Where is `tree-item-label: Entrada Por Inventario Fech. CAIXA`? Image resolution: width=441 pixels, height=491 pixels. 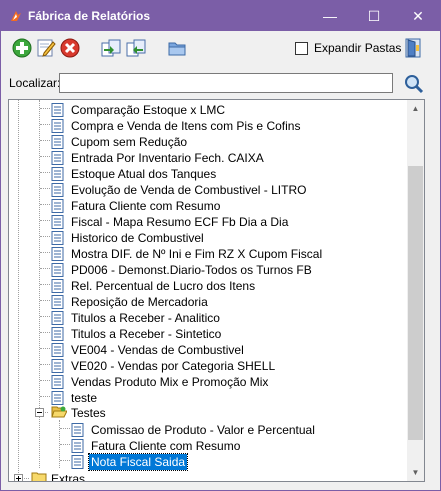 tree-item-label: Entrada Por Inventario Fech. CAIXA is located at coordinates (167, 158).